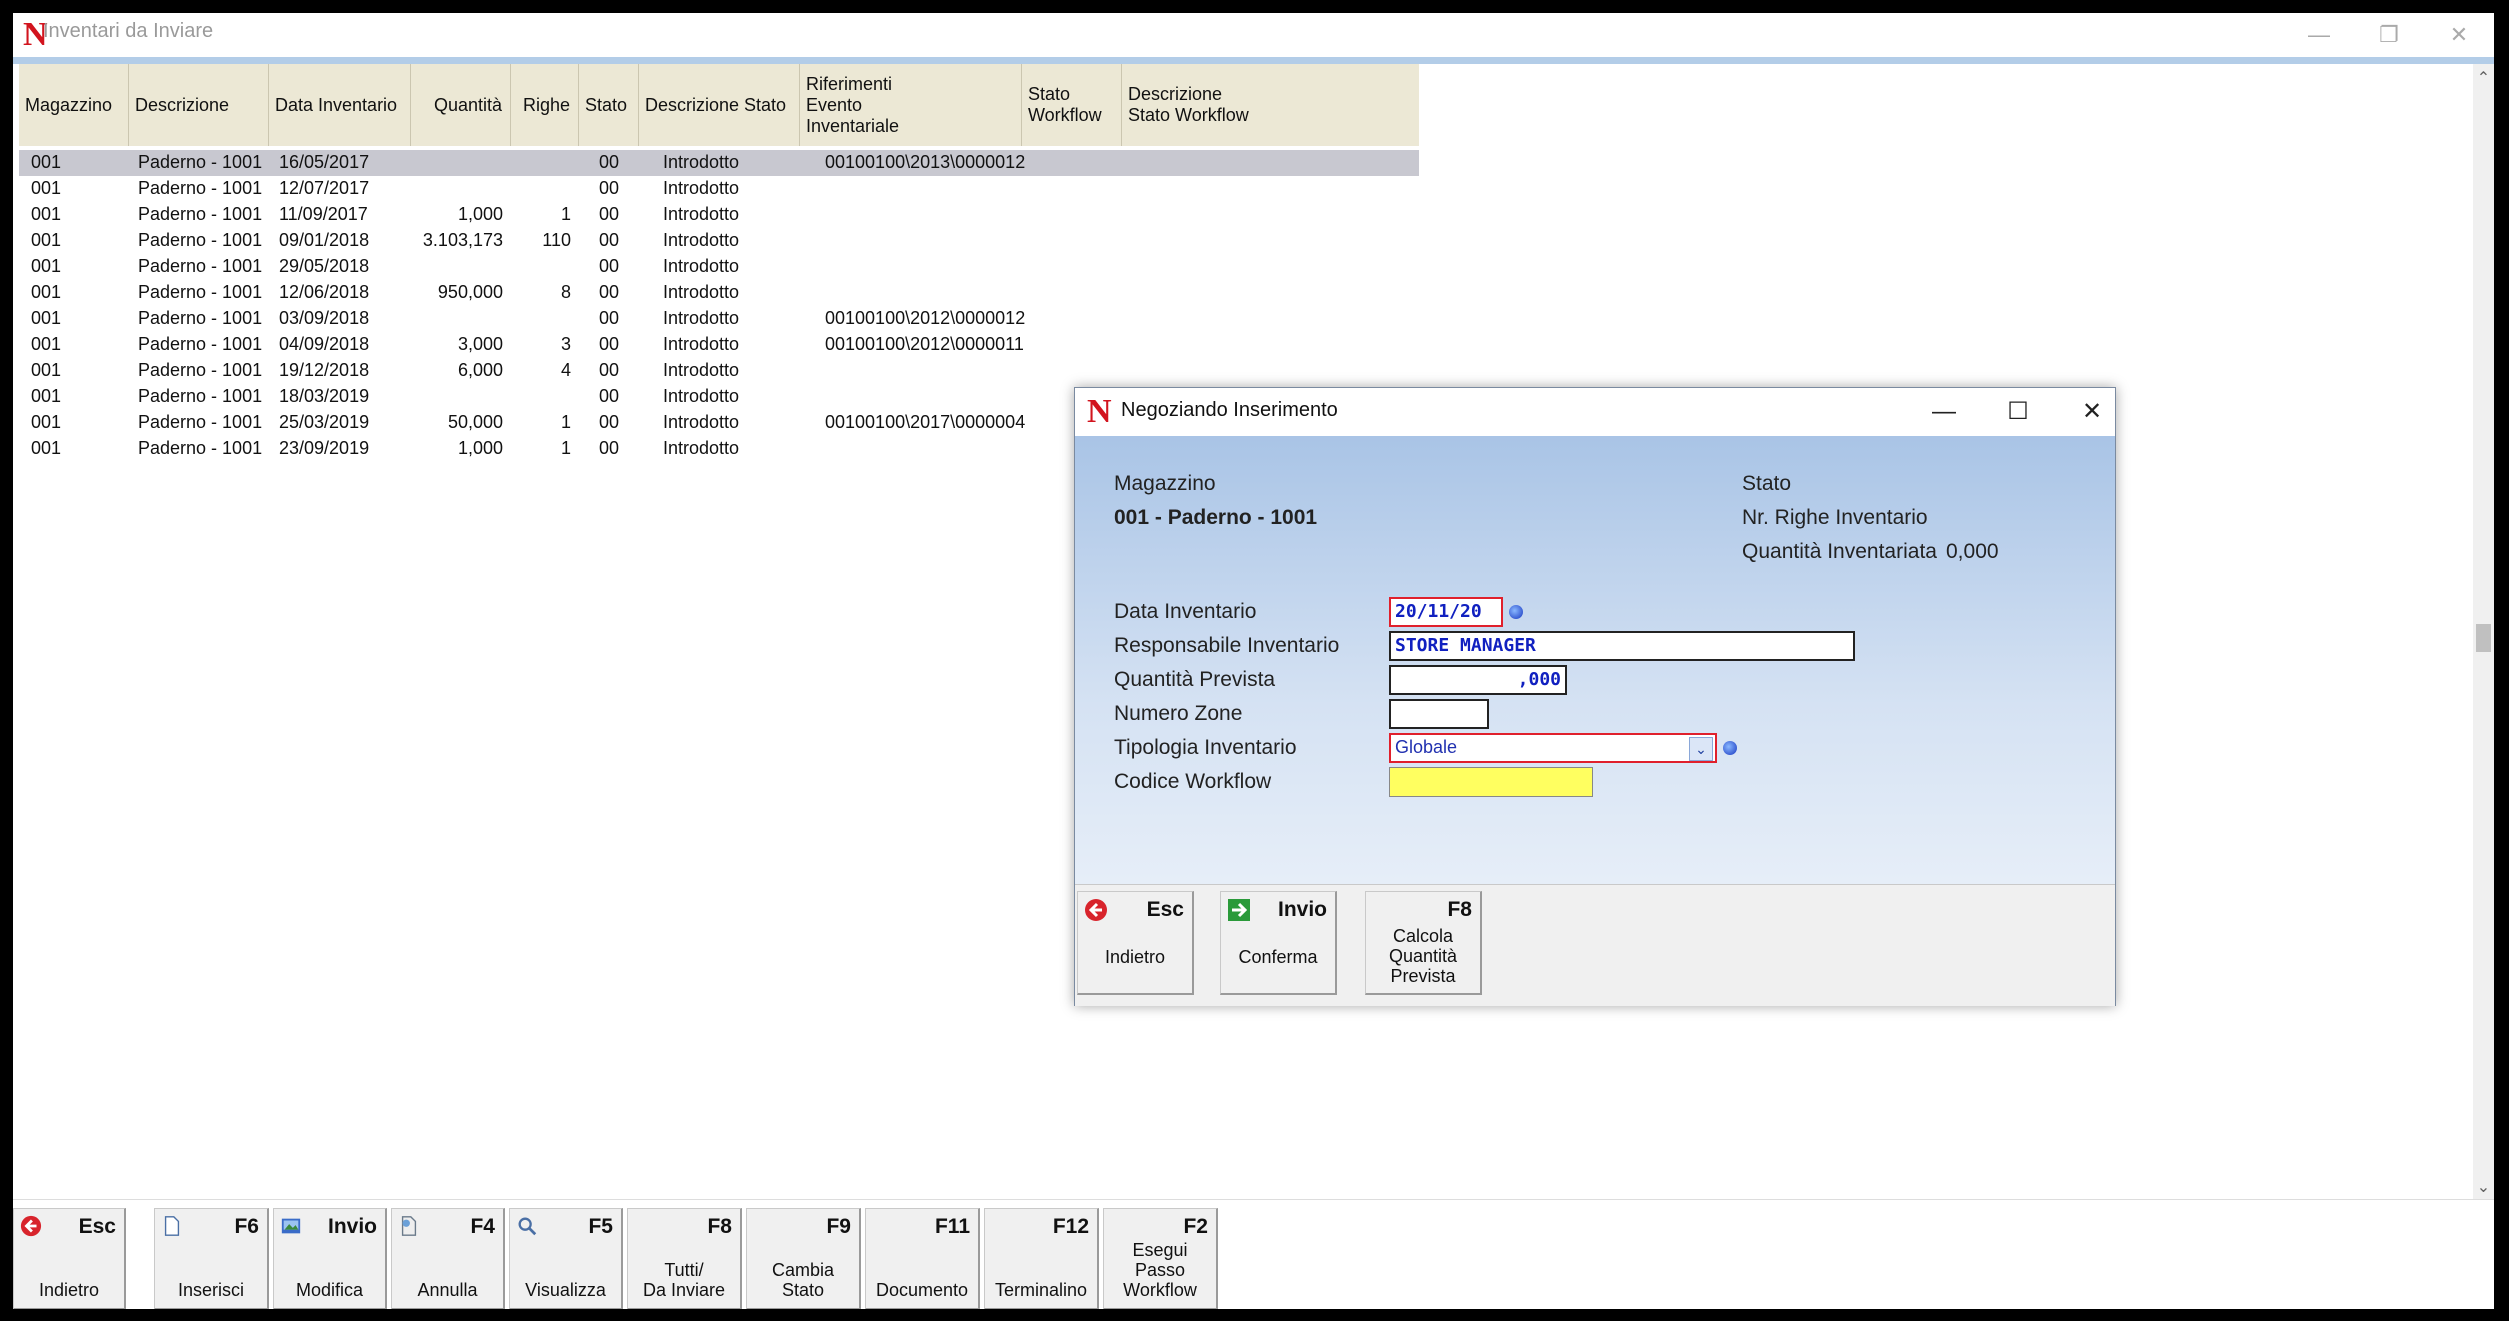 Image resolution: width=2509 pixels, height=1321 pixels. Describe the element at coordinates (482, 1226) in the screenshot. I see `toolbar-key-label: F4` at that location.